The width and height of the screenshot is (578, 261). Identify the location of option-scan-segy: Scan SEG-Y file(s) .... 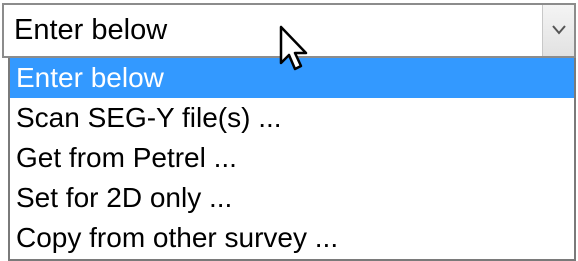
(292, 118).